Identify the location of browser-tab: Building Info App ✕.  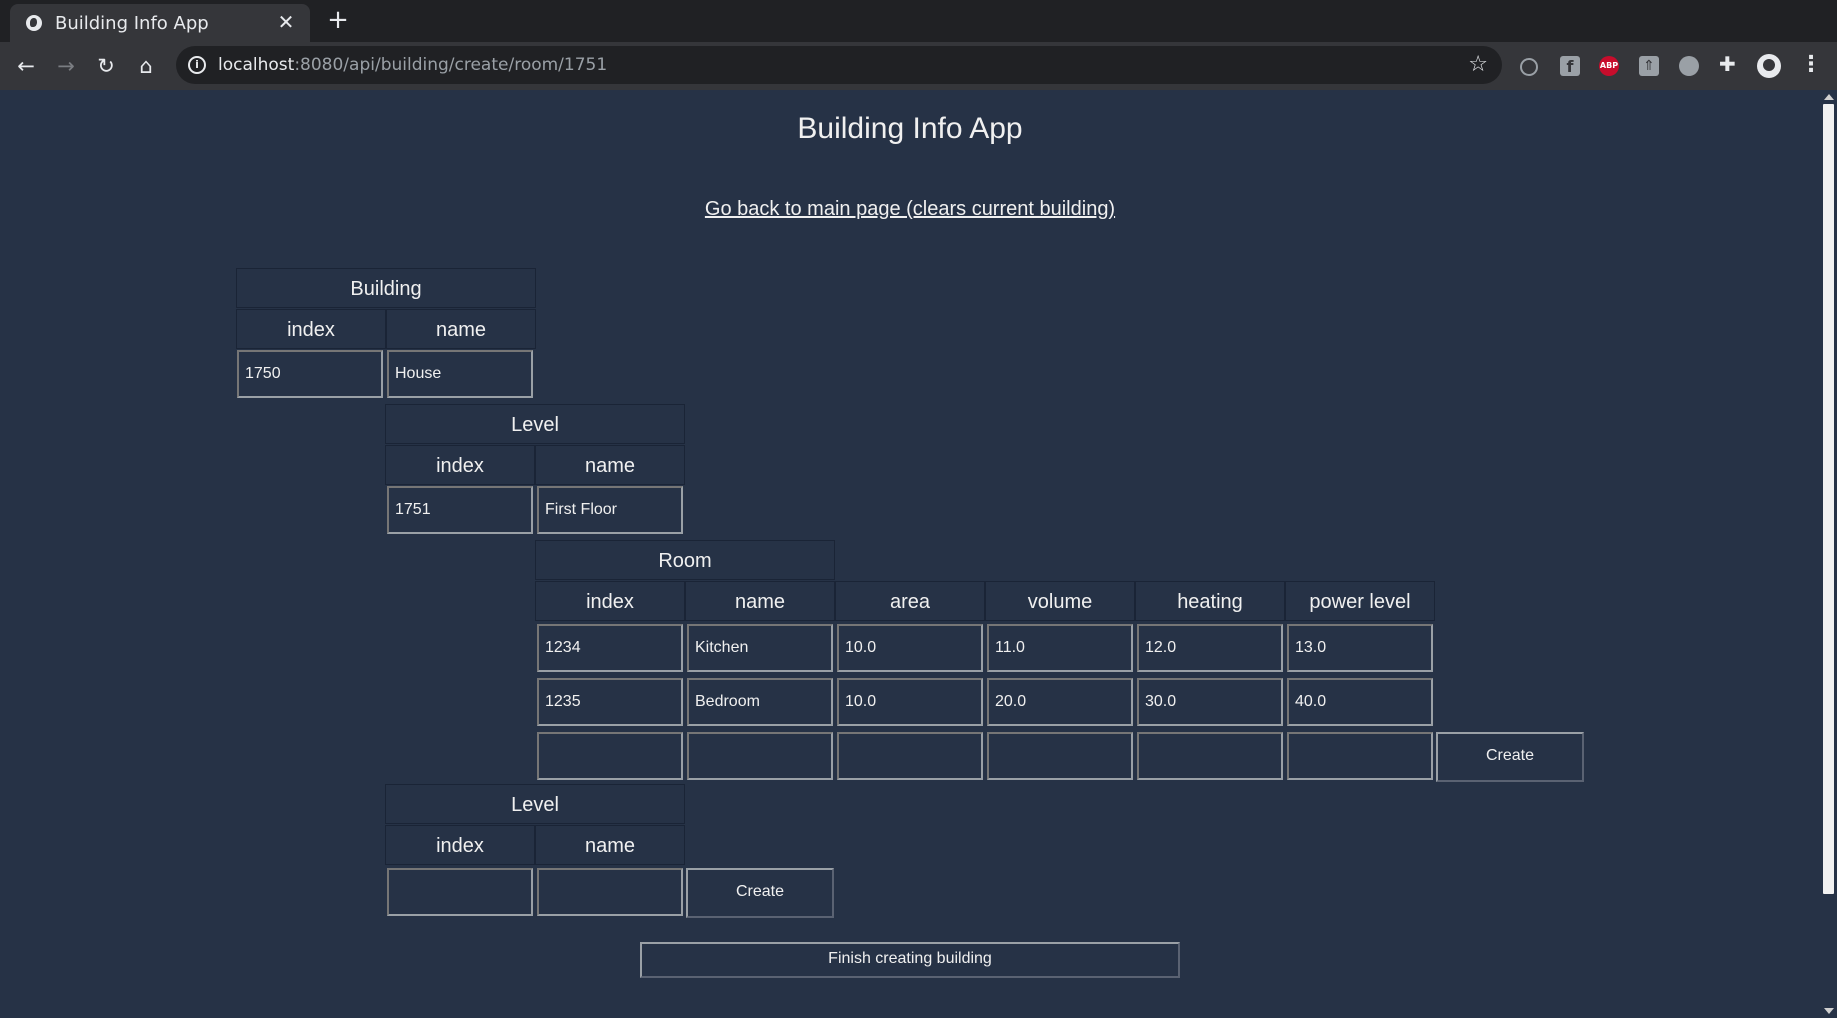
(160, 23).